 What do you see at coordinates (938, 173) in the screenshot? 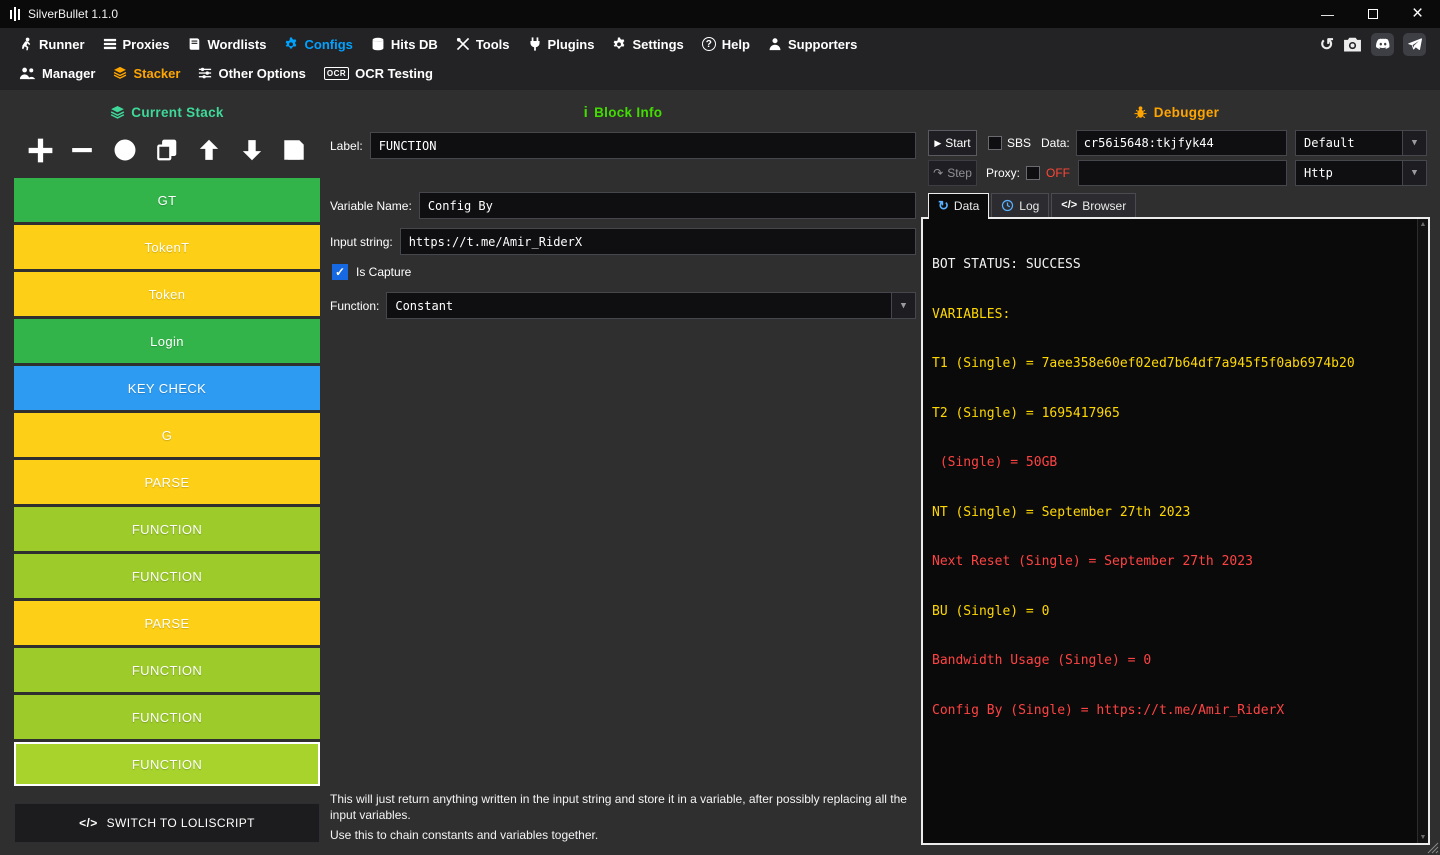
I see `step-arrow-icon: ↷` at bounding box center [938, 173].